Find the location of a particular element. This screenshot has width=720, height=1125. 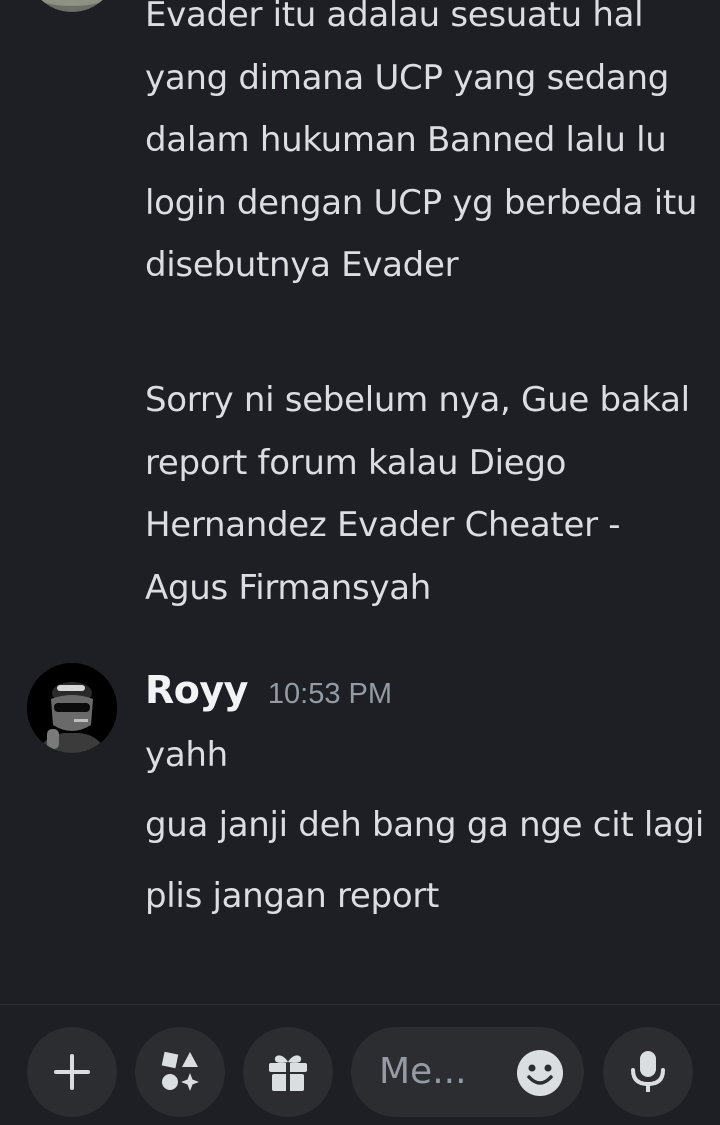

gift-icon is located at coordinates (288, 1073).